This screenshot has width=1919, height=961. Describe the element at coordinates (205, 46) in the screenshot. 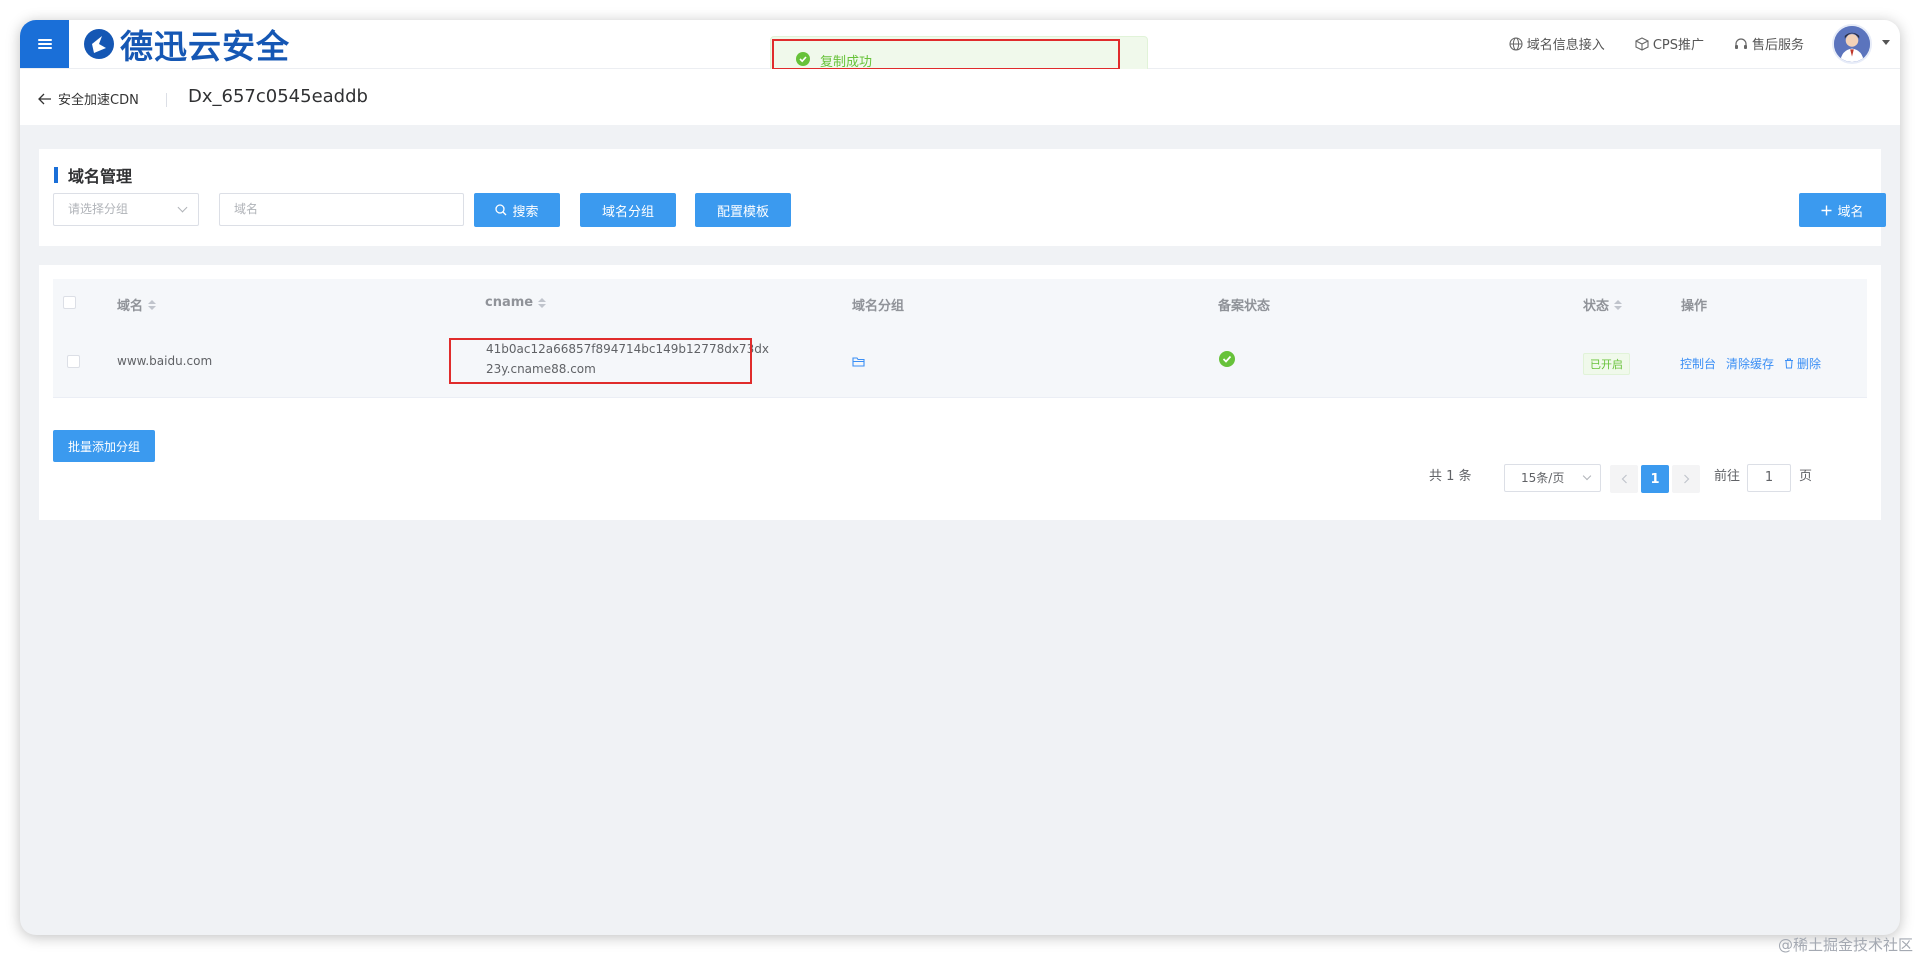

I see `brand-name: 德迅云安全` at that location.